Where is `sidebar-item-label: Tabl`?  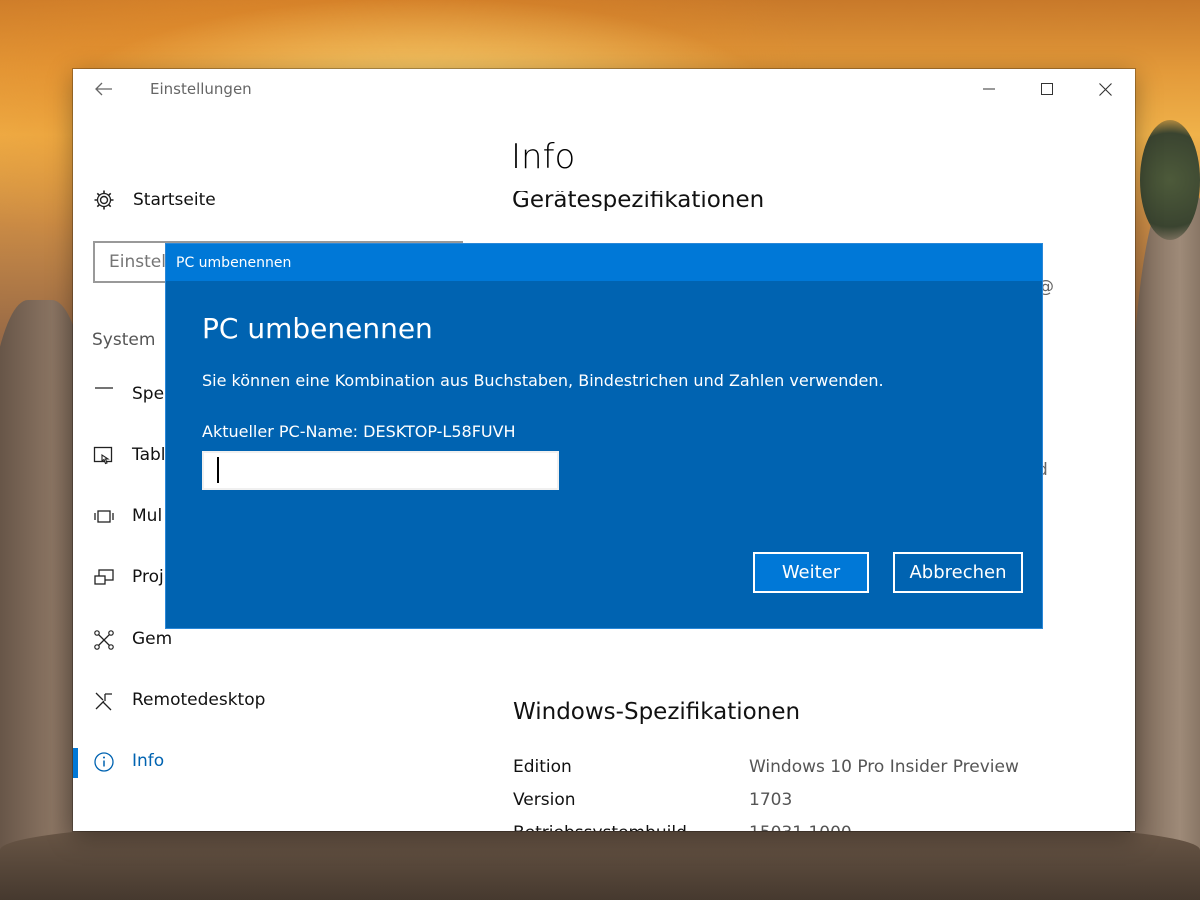
sidebar-item-label: Tabl is located at coordinates (149, 455).